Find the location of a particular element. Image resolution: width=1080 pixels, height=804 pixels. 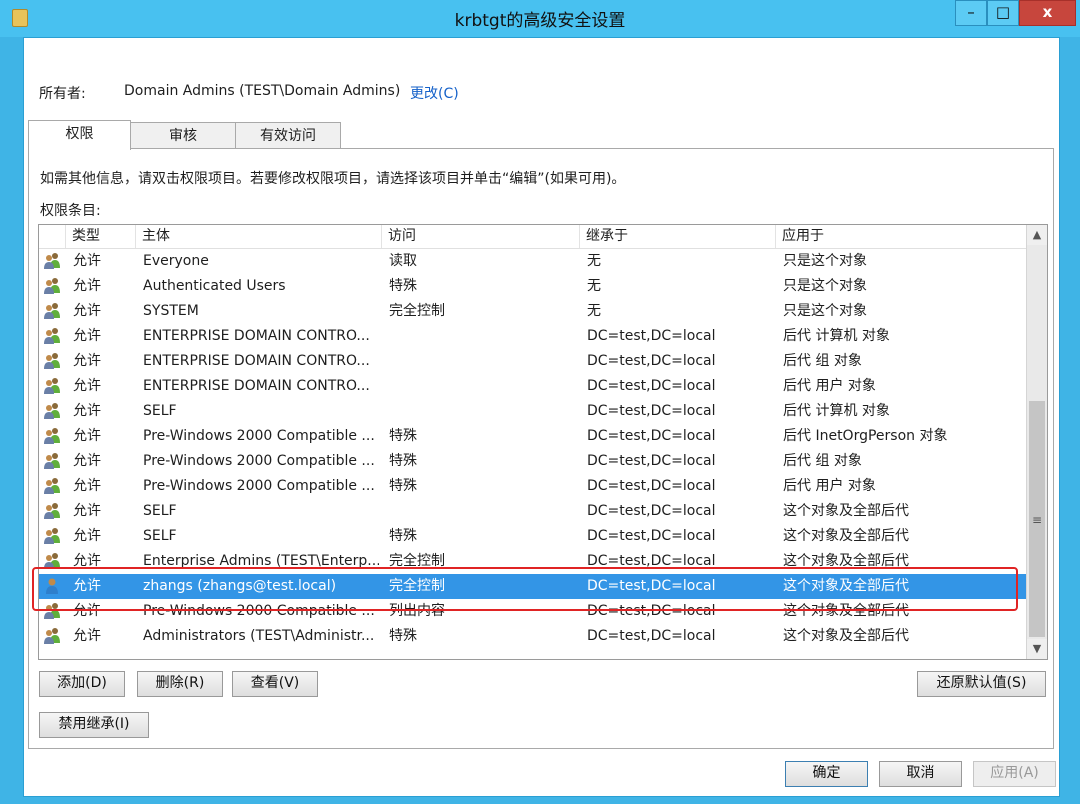

list-header: 类型 主体 访问 继承于 应用于 is located at coordinates (532, 237).